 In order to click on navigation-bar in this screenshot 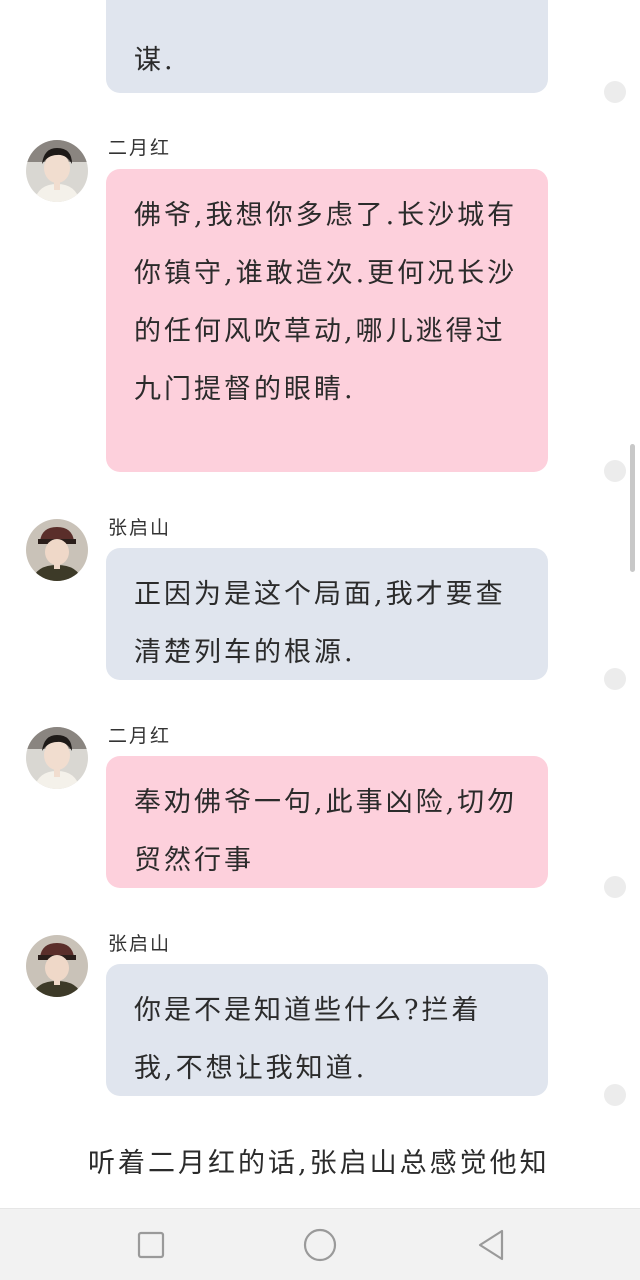, I will do `click(320, 1244)`.